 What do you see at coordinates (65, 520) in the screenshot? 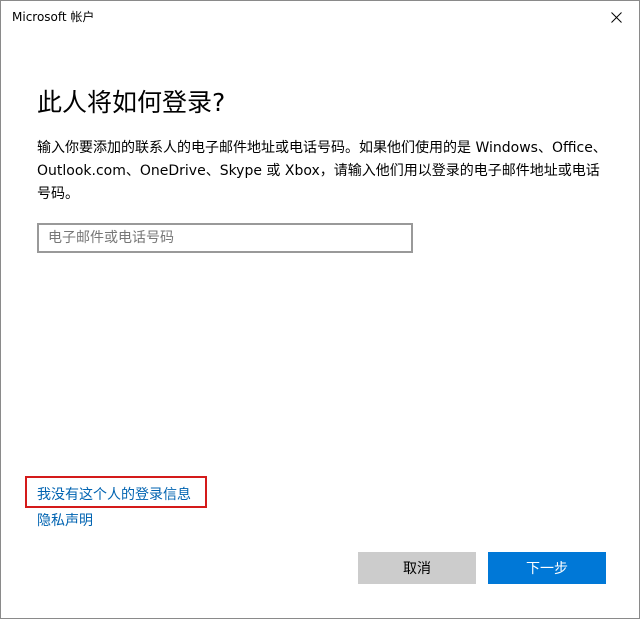
I see `privacy-statement-link: 隐私声明` at bounding box center [65, 520].